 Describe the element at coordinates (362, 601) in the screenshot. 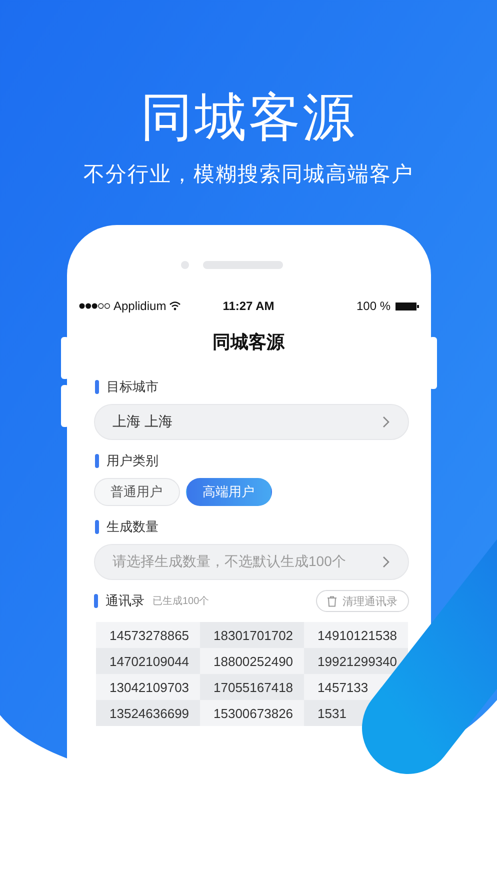

I see `clear-contacts-button: 清理通讯录` at that location.